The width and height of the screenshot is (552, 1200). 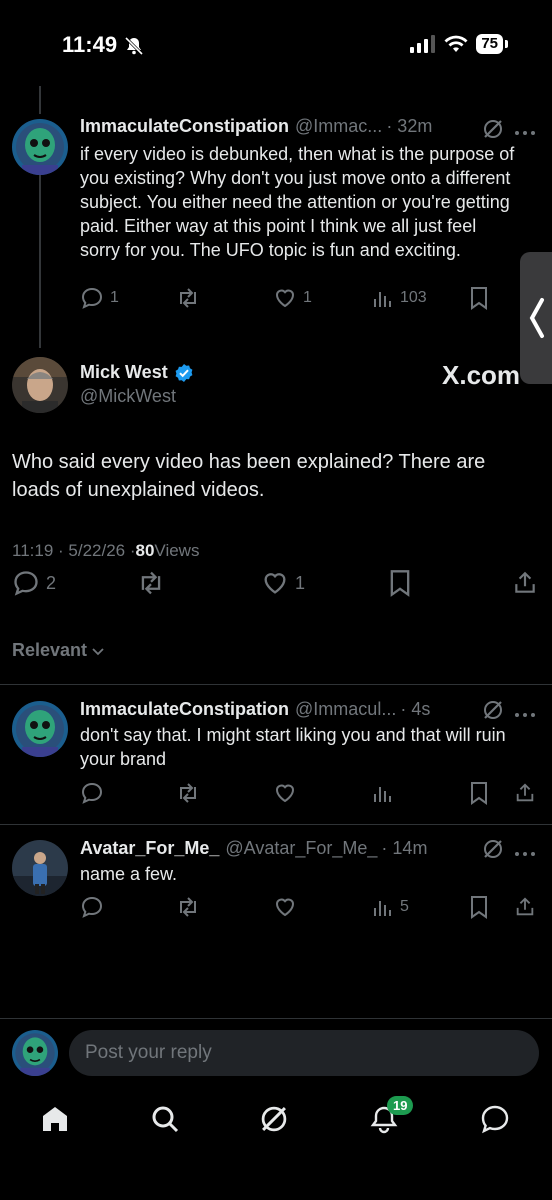 What do you see at coordinates (489, 44) in the screenshot?
I see `battery-level: 75` at bounding box center [489, 44].